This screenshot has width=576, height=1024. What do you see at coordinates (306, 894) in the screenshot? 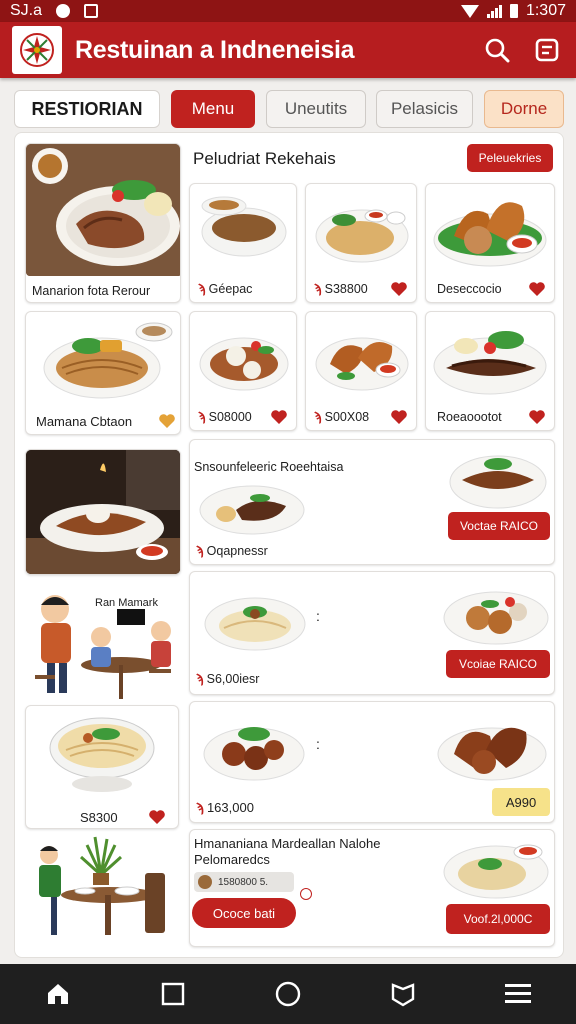
I see `info-icon` at bounding box center [306, 894].